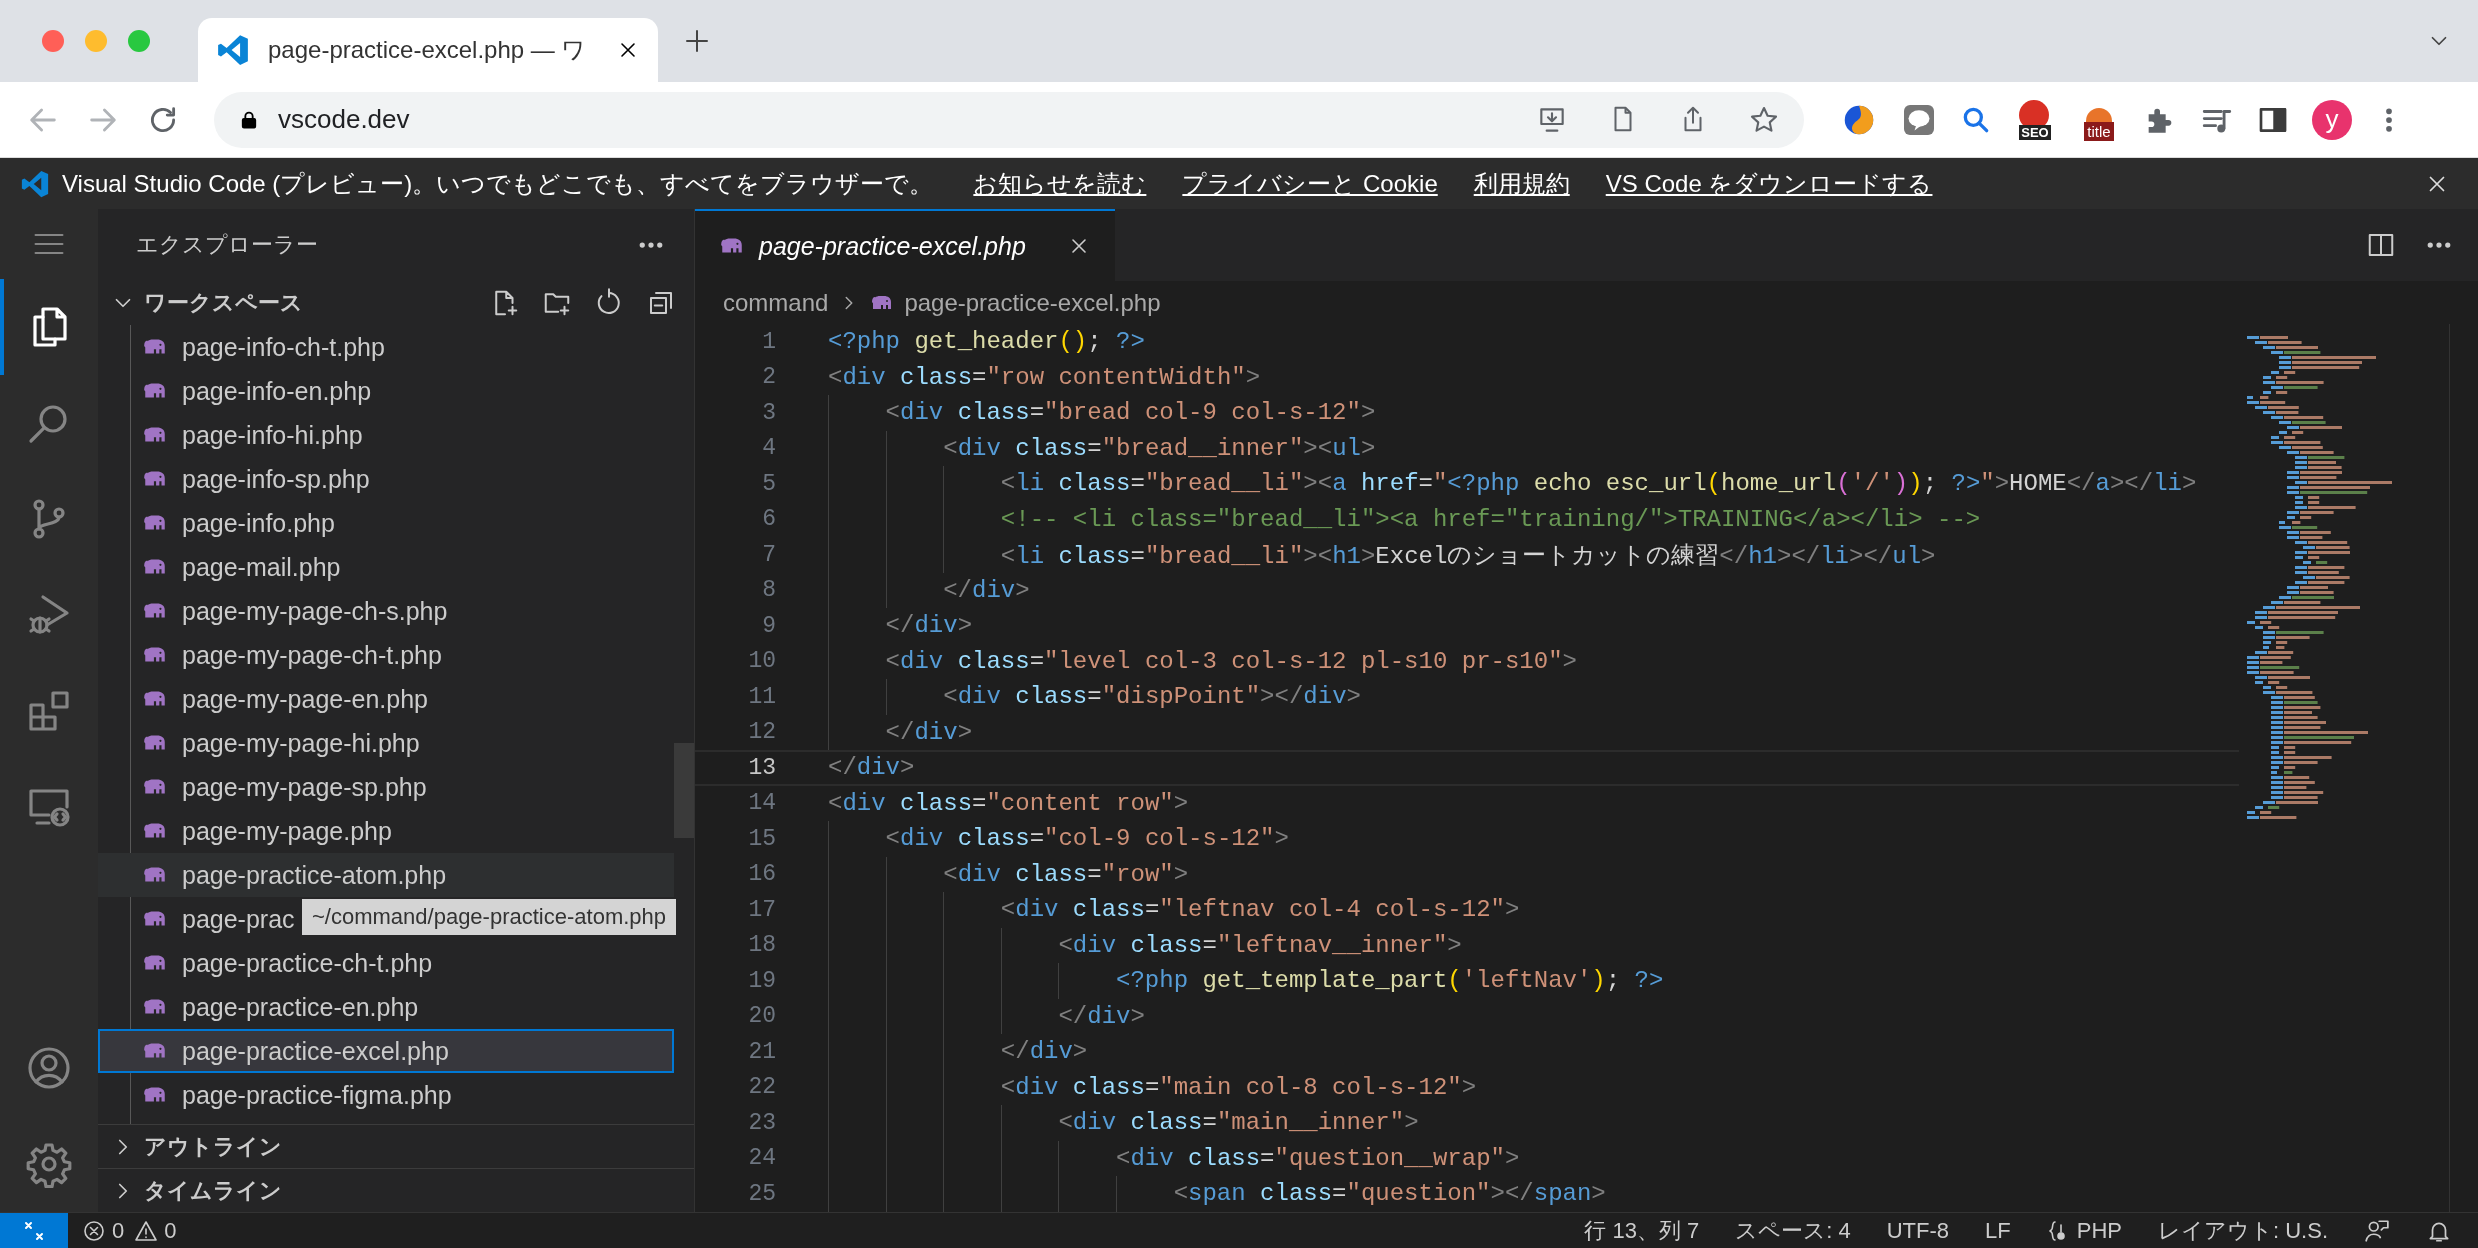 Image resolution: width=2478 pixels, height=1248 pixels. What do you see at coordinates (762, 838) in the screenshot?
I see `line-number: 15` at bounding box center [762, 838].